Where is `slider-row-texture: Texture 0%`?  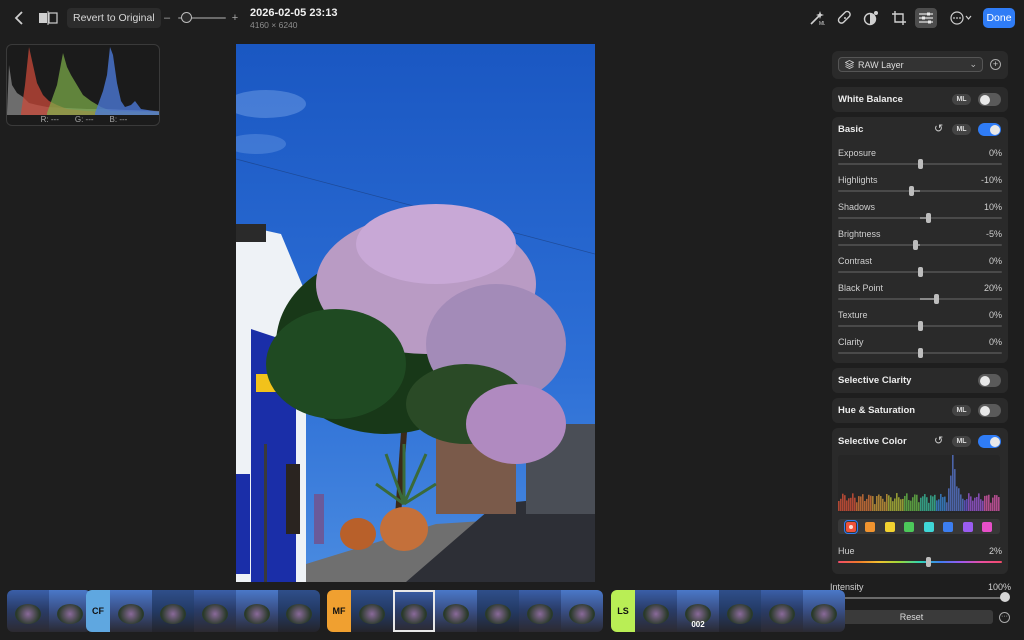
slider-row-texture: Texture 0% is located at coordinates (920, 322).